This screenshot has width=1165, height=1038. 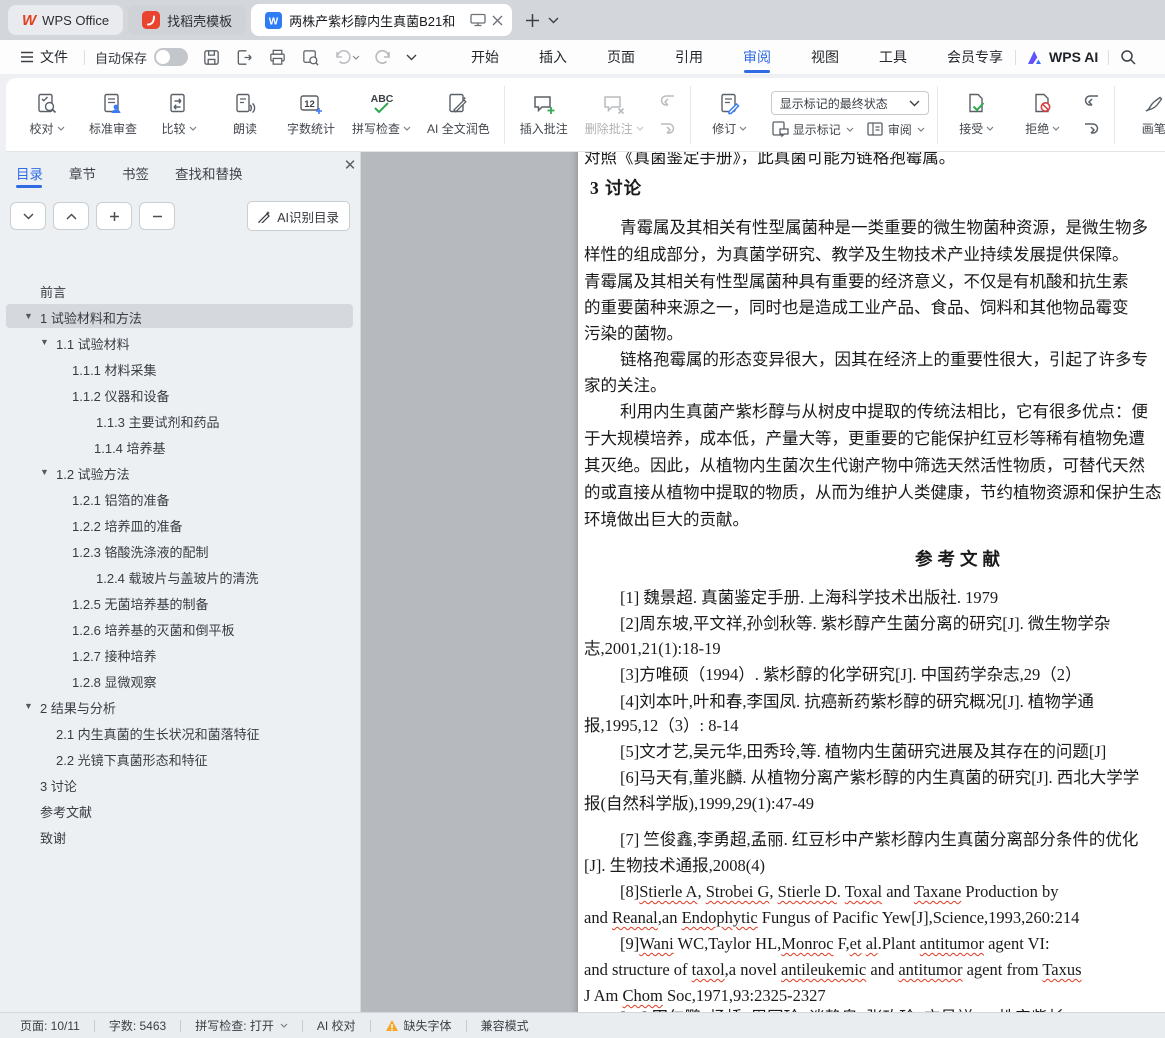 I want to click on ribbon-group-divider, so click(x=937, y=114).